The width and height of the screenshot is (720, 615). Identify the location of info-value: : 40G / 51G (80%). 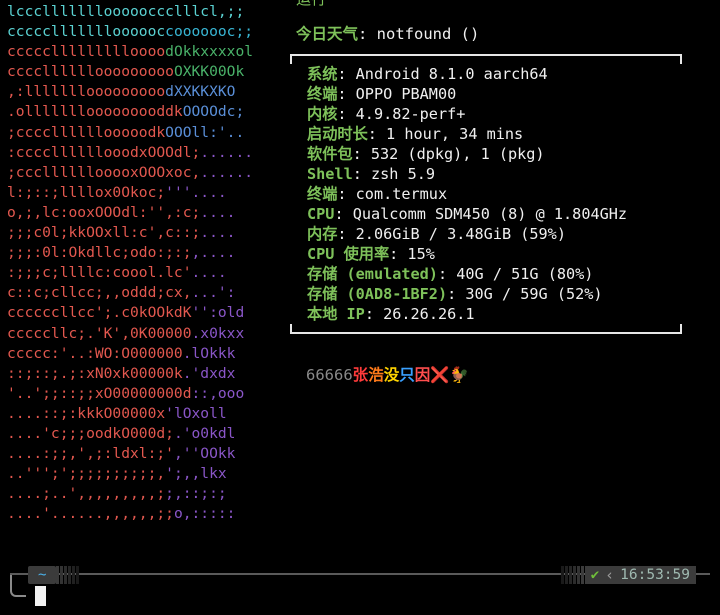
(515, 274).